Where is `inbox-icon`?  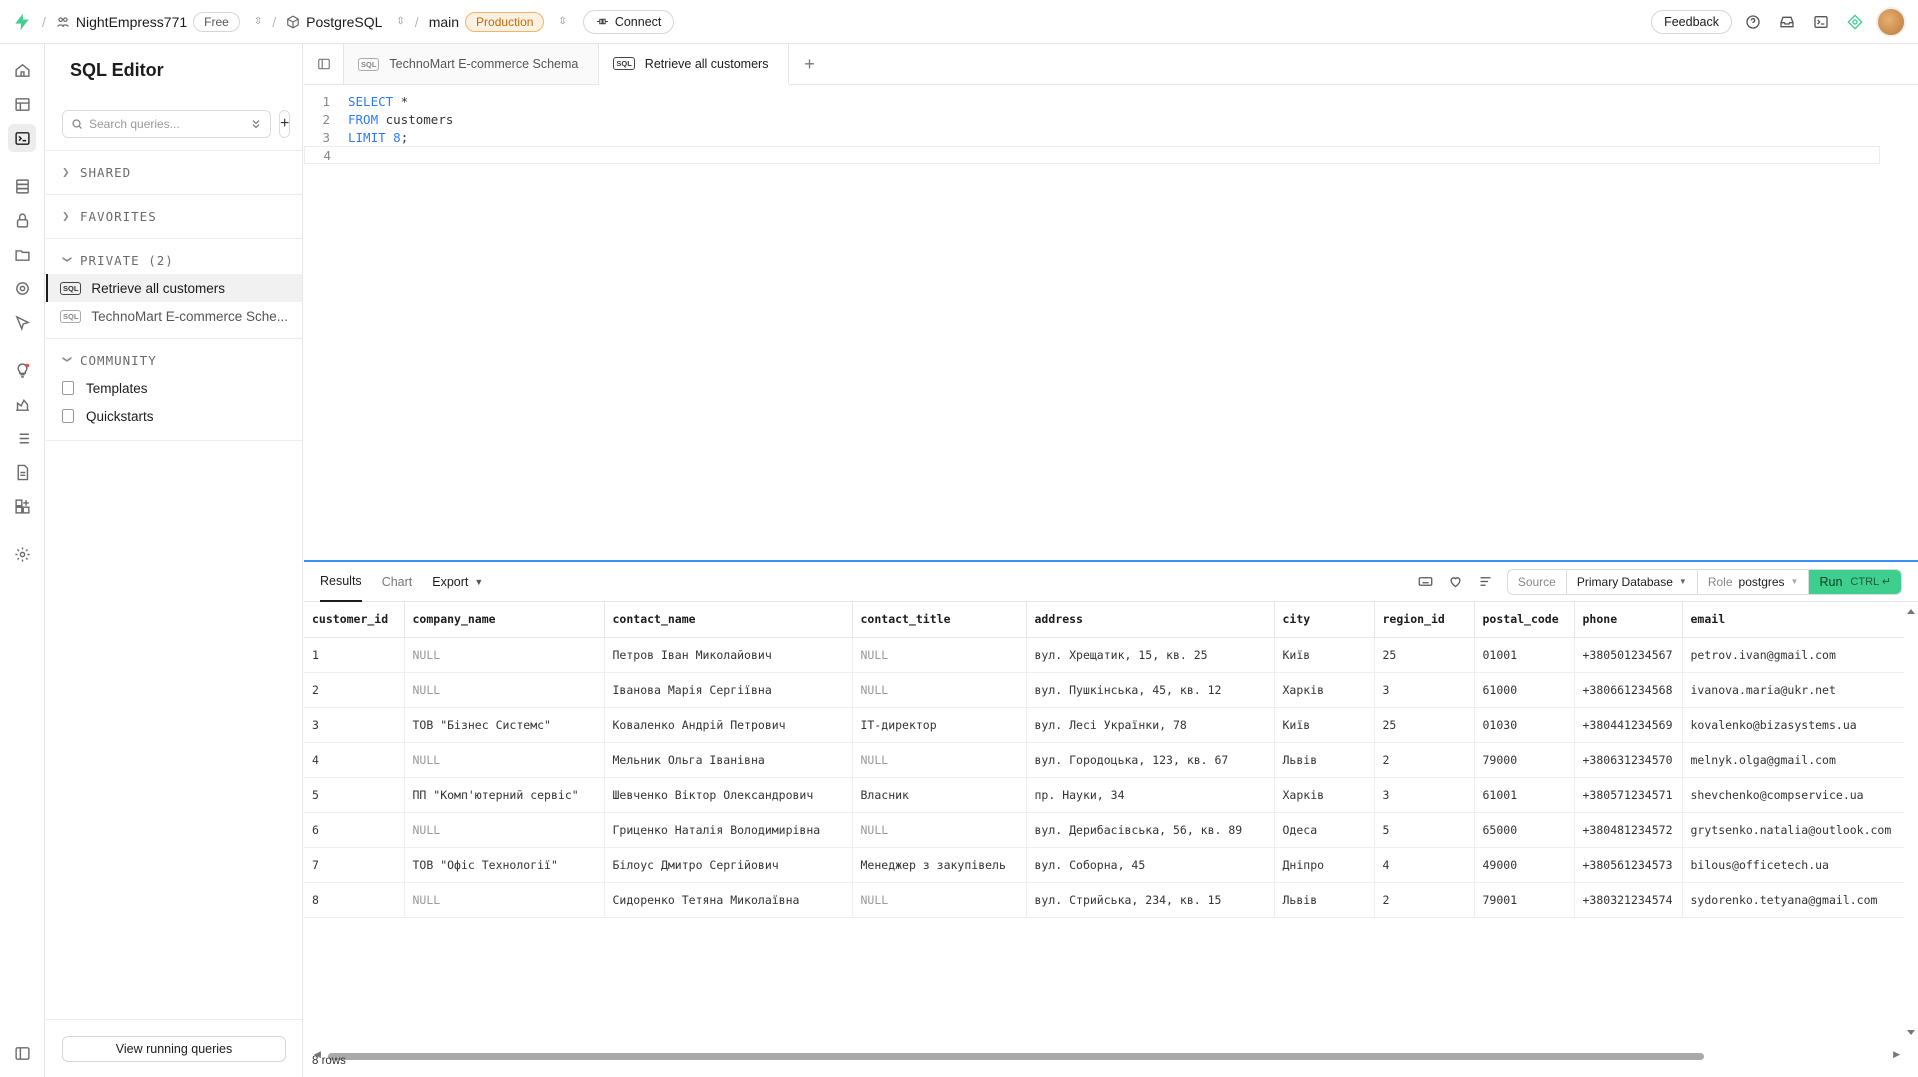 inbox-icon is located at coordinates (1787, 22).